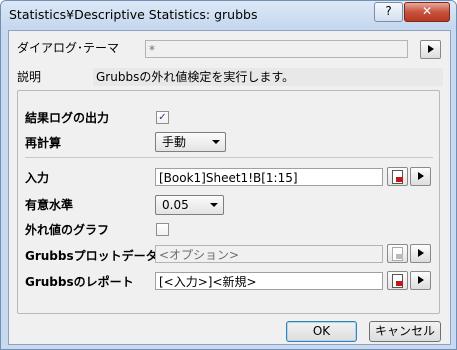  I want to click on grubbs-plot-select-button, so click(397, 253).